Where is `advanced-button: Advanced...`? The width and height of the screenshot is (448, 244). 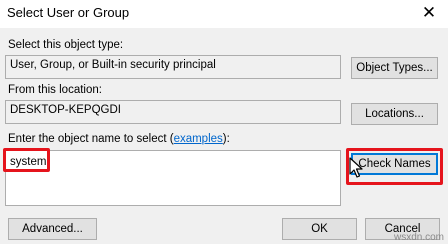 advanced-button: Advanced... is located at coordinates (52, 229).